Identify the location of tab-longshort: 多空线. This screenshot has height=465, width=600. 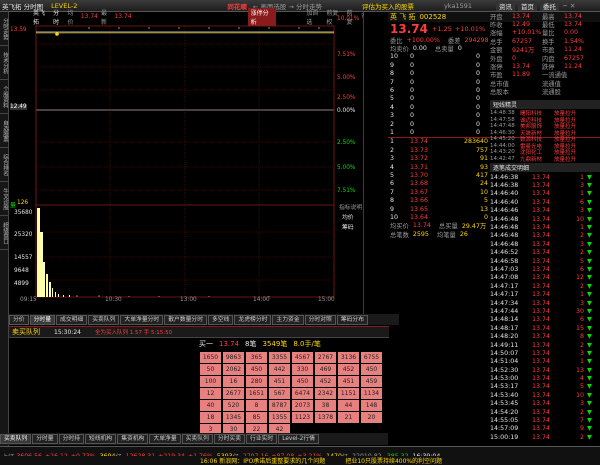
(221, 319).